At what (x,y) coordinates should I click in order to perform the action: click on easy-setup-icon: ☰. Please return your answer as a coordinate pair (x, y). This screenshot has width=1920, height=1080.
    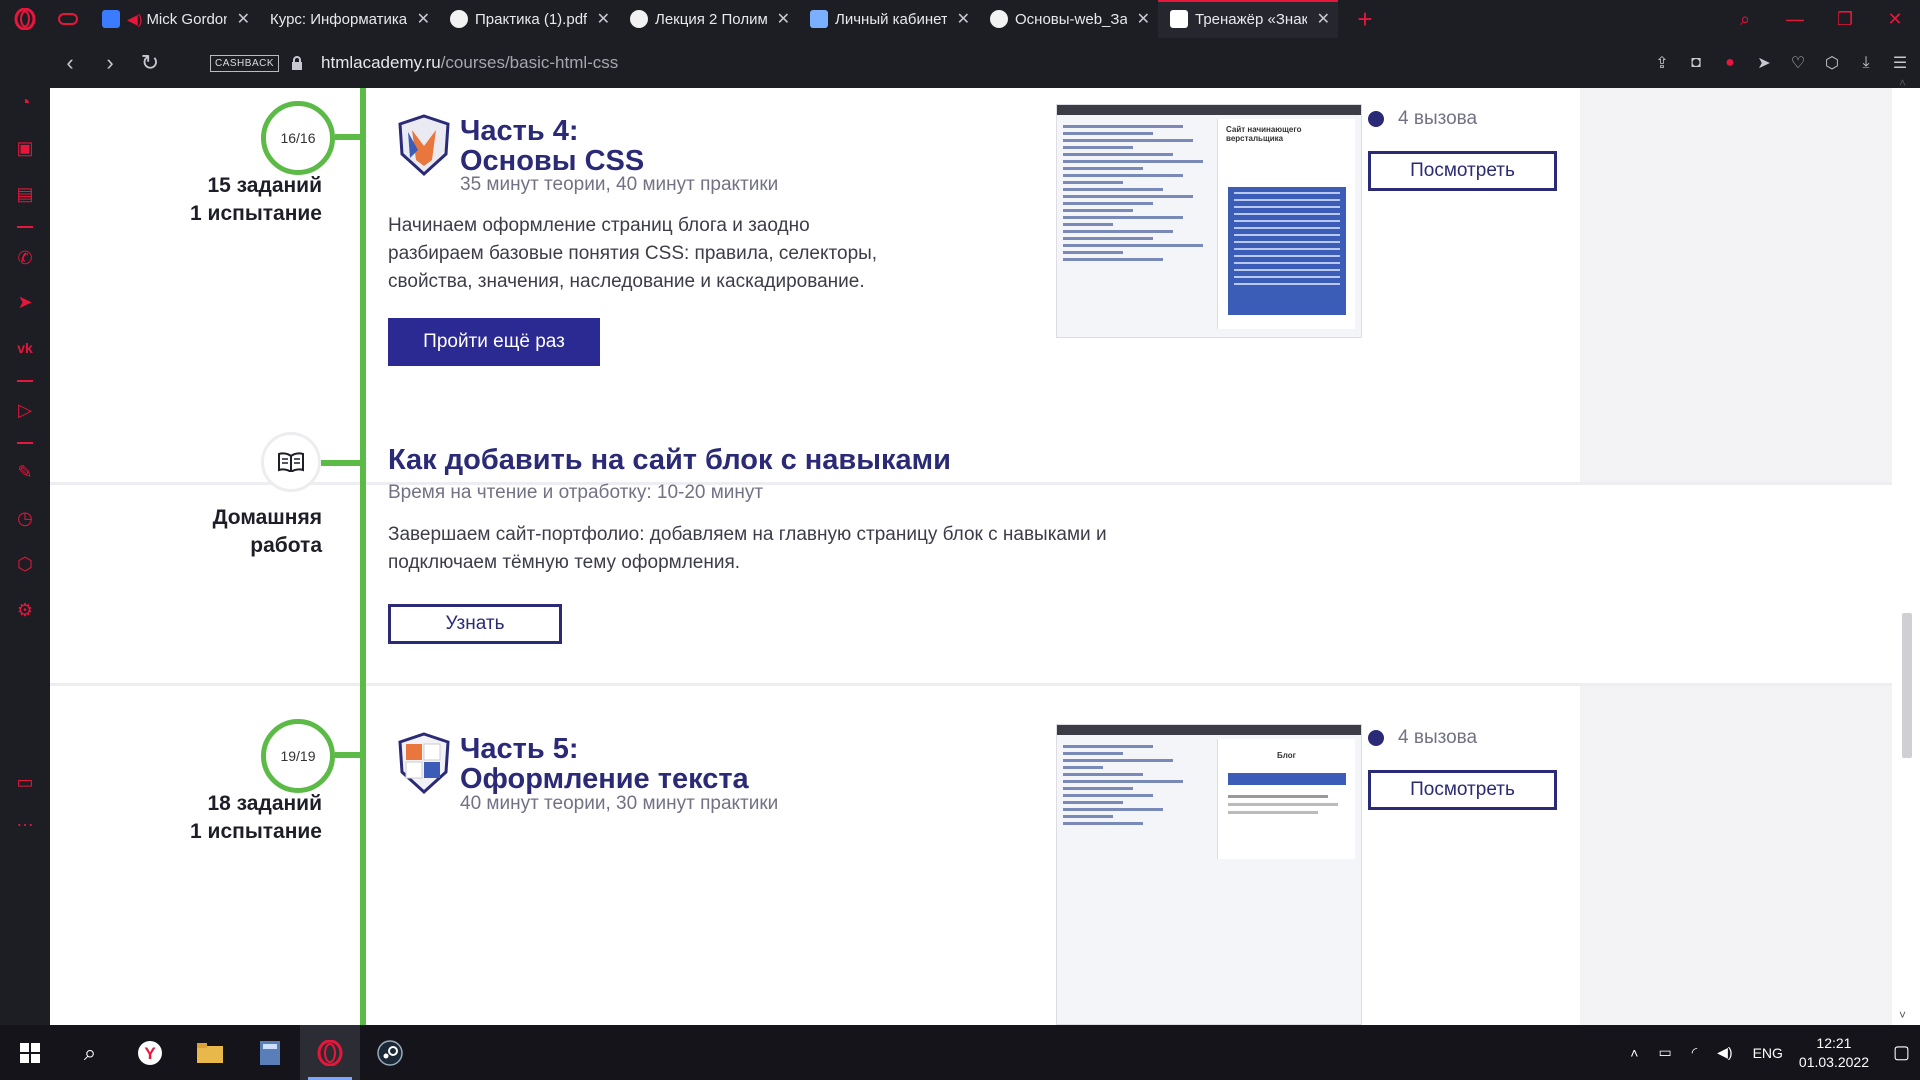
    Looking at the image, I should click on (1900, 63).